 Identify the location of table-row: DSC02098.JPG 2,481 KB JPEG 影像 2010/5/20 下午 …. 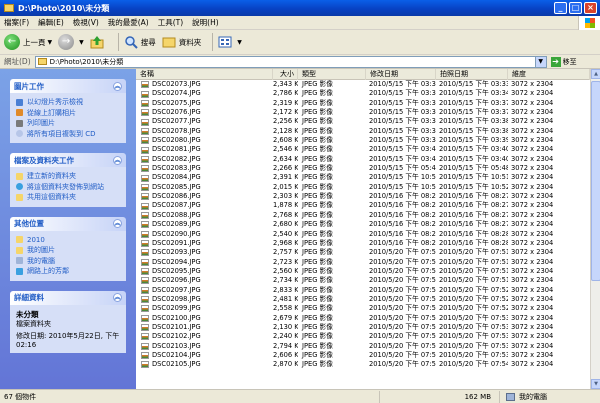
(363, 299).